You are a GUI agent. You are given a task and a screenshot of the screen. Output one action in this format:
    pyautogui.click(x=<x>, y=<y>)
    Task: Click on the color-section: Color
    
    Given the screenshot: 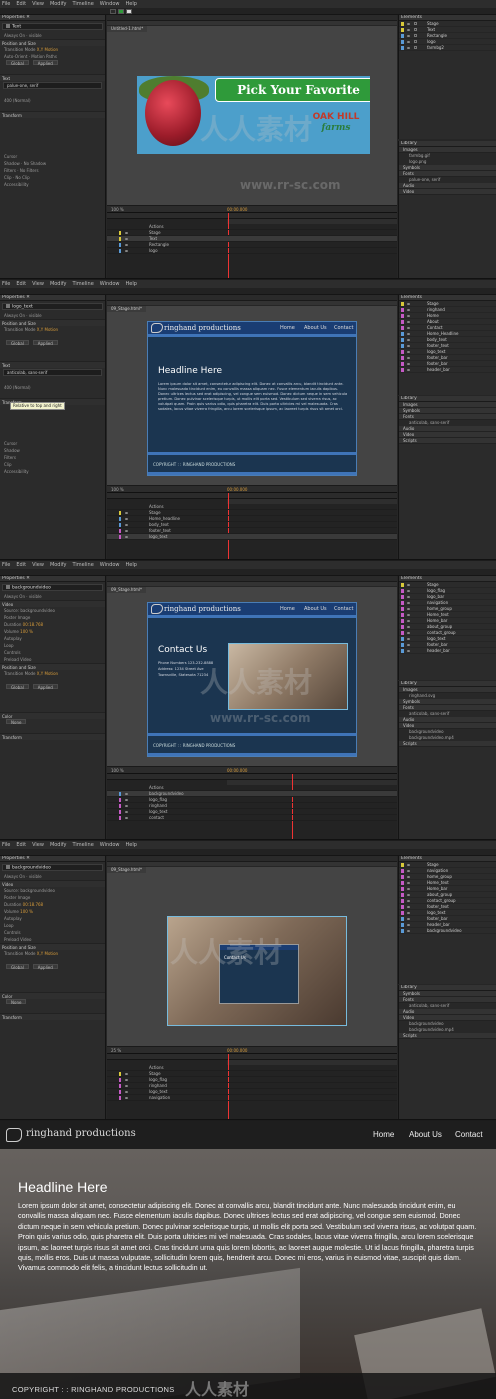 What is the action you would take?
    pyautogui.click(x=52, y=715)
    